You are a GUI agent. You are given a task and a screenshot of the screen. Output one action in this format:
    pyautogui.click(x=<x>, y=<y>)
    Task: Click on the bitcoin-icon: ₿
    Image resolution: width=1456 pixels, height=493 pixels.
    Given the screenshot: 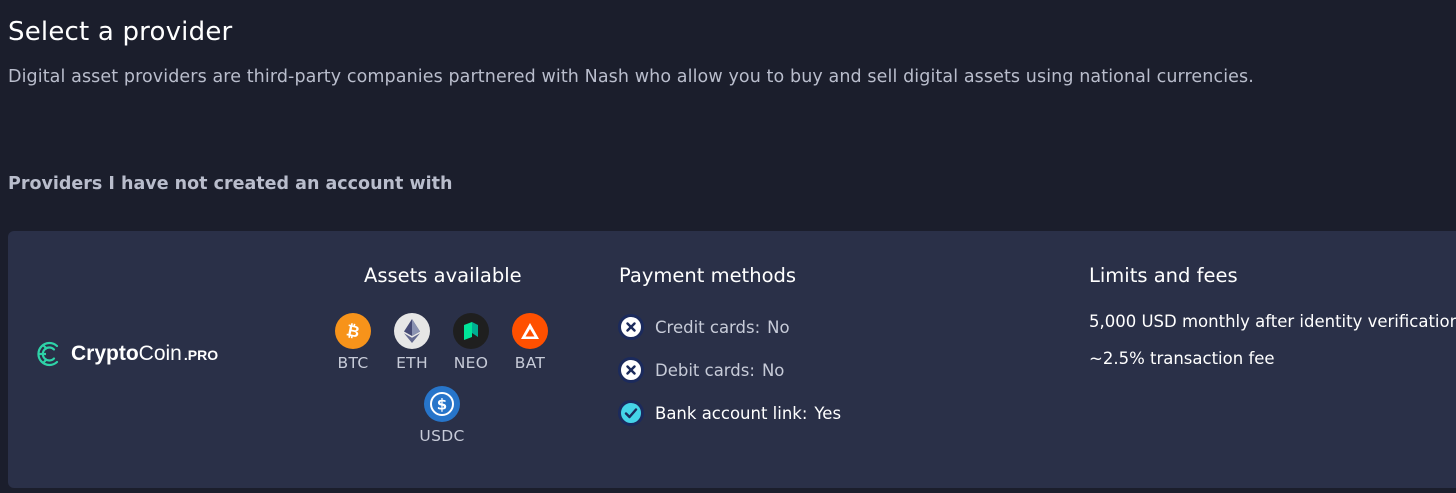 What is the action you would take?
    pyautogui.click(x=353, y=331)
    